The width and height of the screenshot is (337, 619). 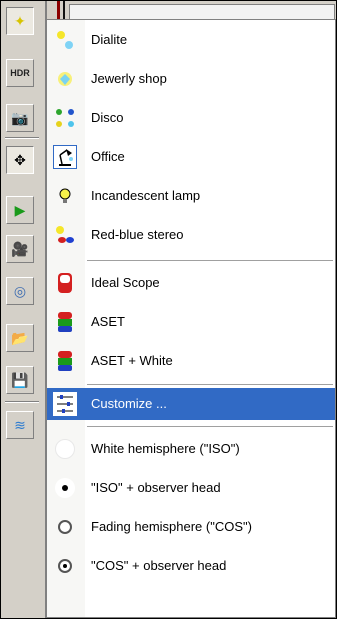 What do you see at coordinates (191, 79) in the screenshot?
I see `menu-item-jewerly-shop: Jewerly shop` at bounding box center [191, 79].